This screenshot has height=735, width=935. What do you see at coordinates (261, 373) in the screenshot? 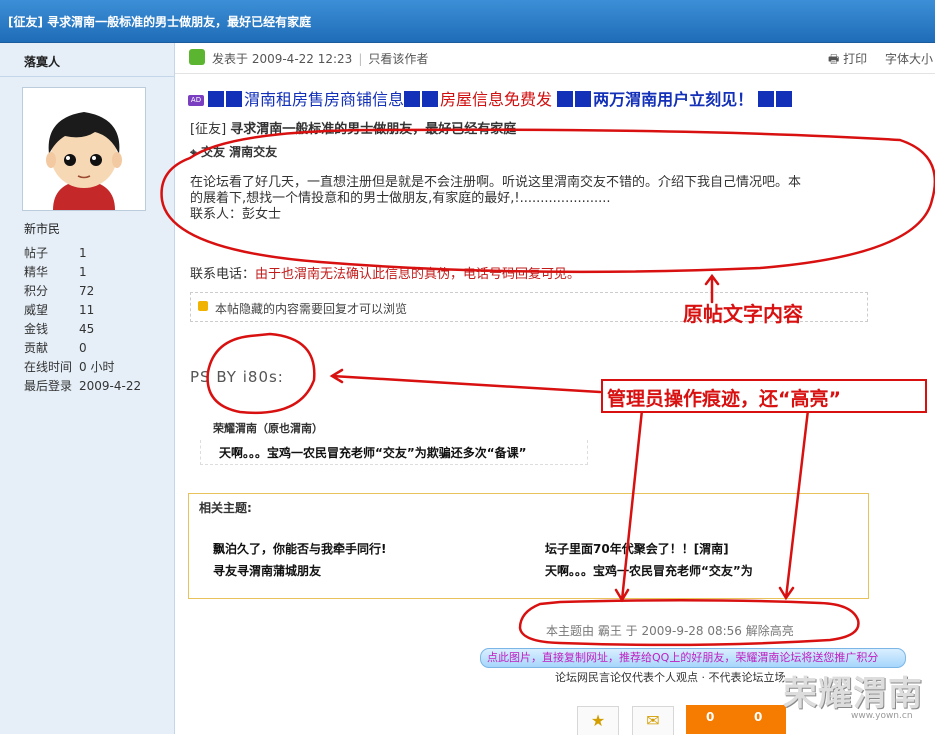
I see `annotation-ellipse-ps` at bounding box center [261, 373].